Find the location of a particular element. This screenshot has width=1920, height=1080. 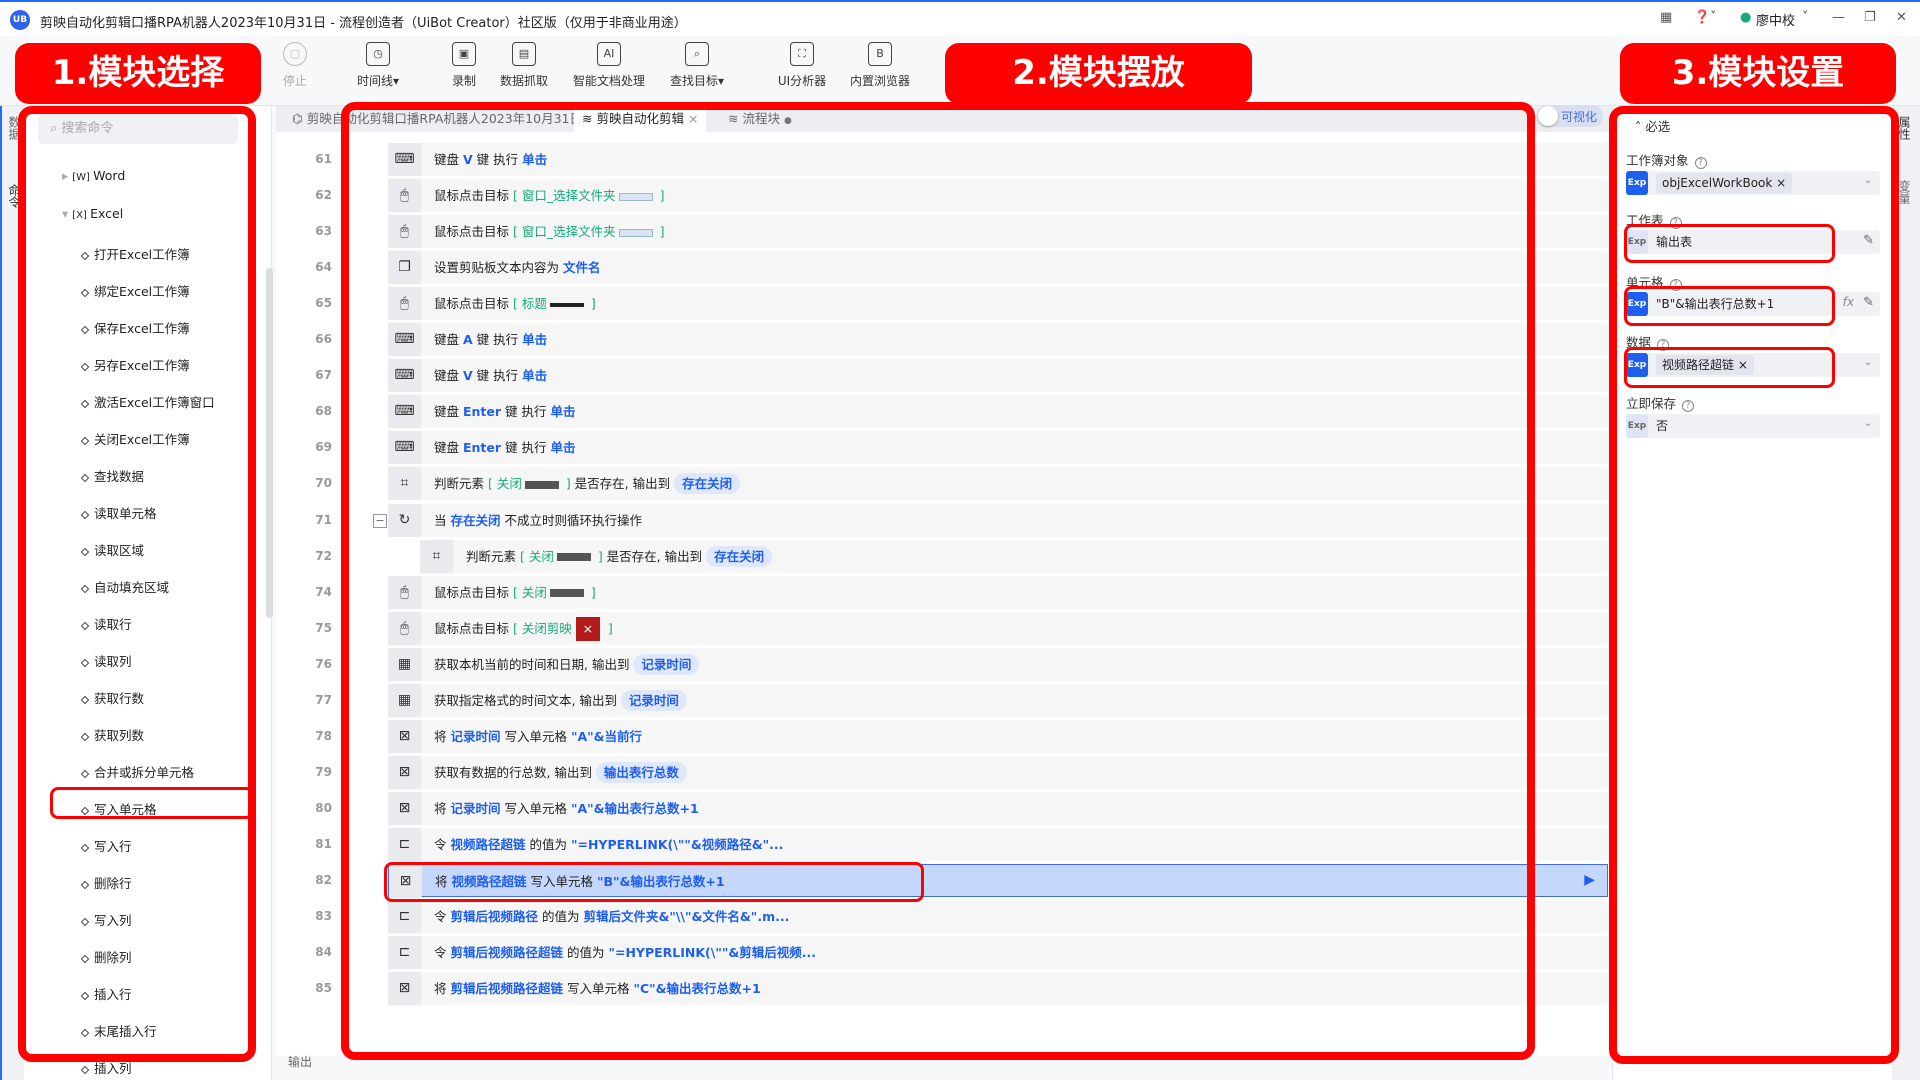

toolbar-button-stop: ▢ 停止 is located at coordinates (295, 65).